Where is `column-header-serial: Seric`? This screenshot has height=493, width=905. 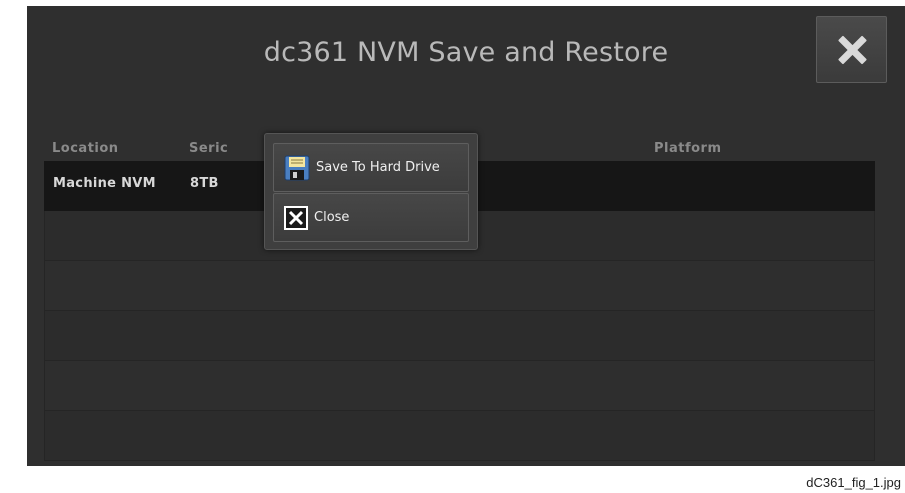 column-header-serial: Seric is located at coordinates (209, 148).